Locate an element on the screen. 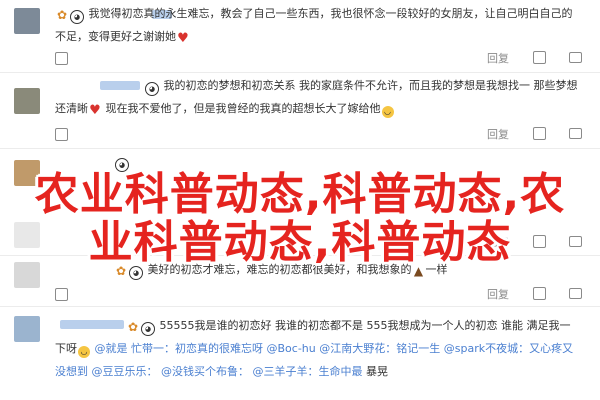  comment-body-2: 我的家庭条件不允许，而且我的梦想是我想找一 is located at coordinates (414, 85).